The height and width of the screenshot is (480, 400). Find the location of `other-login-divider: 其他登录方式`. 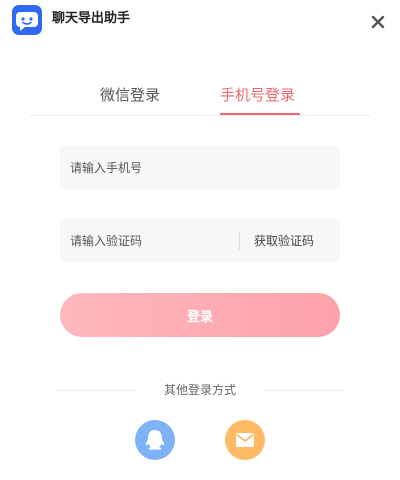

other-login-divider: 其他登录方式 is located at coordinates (200, 390).